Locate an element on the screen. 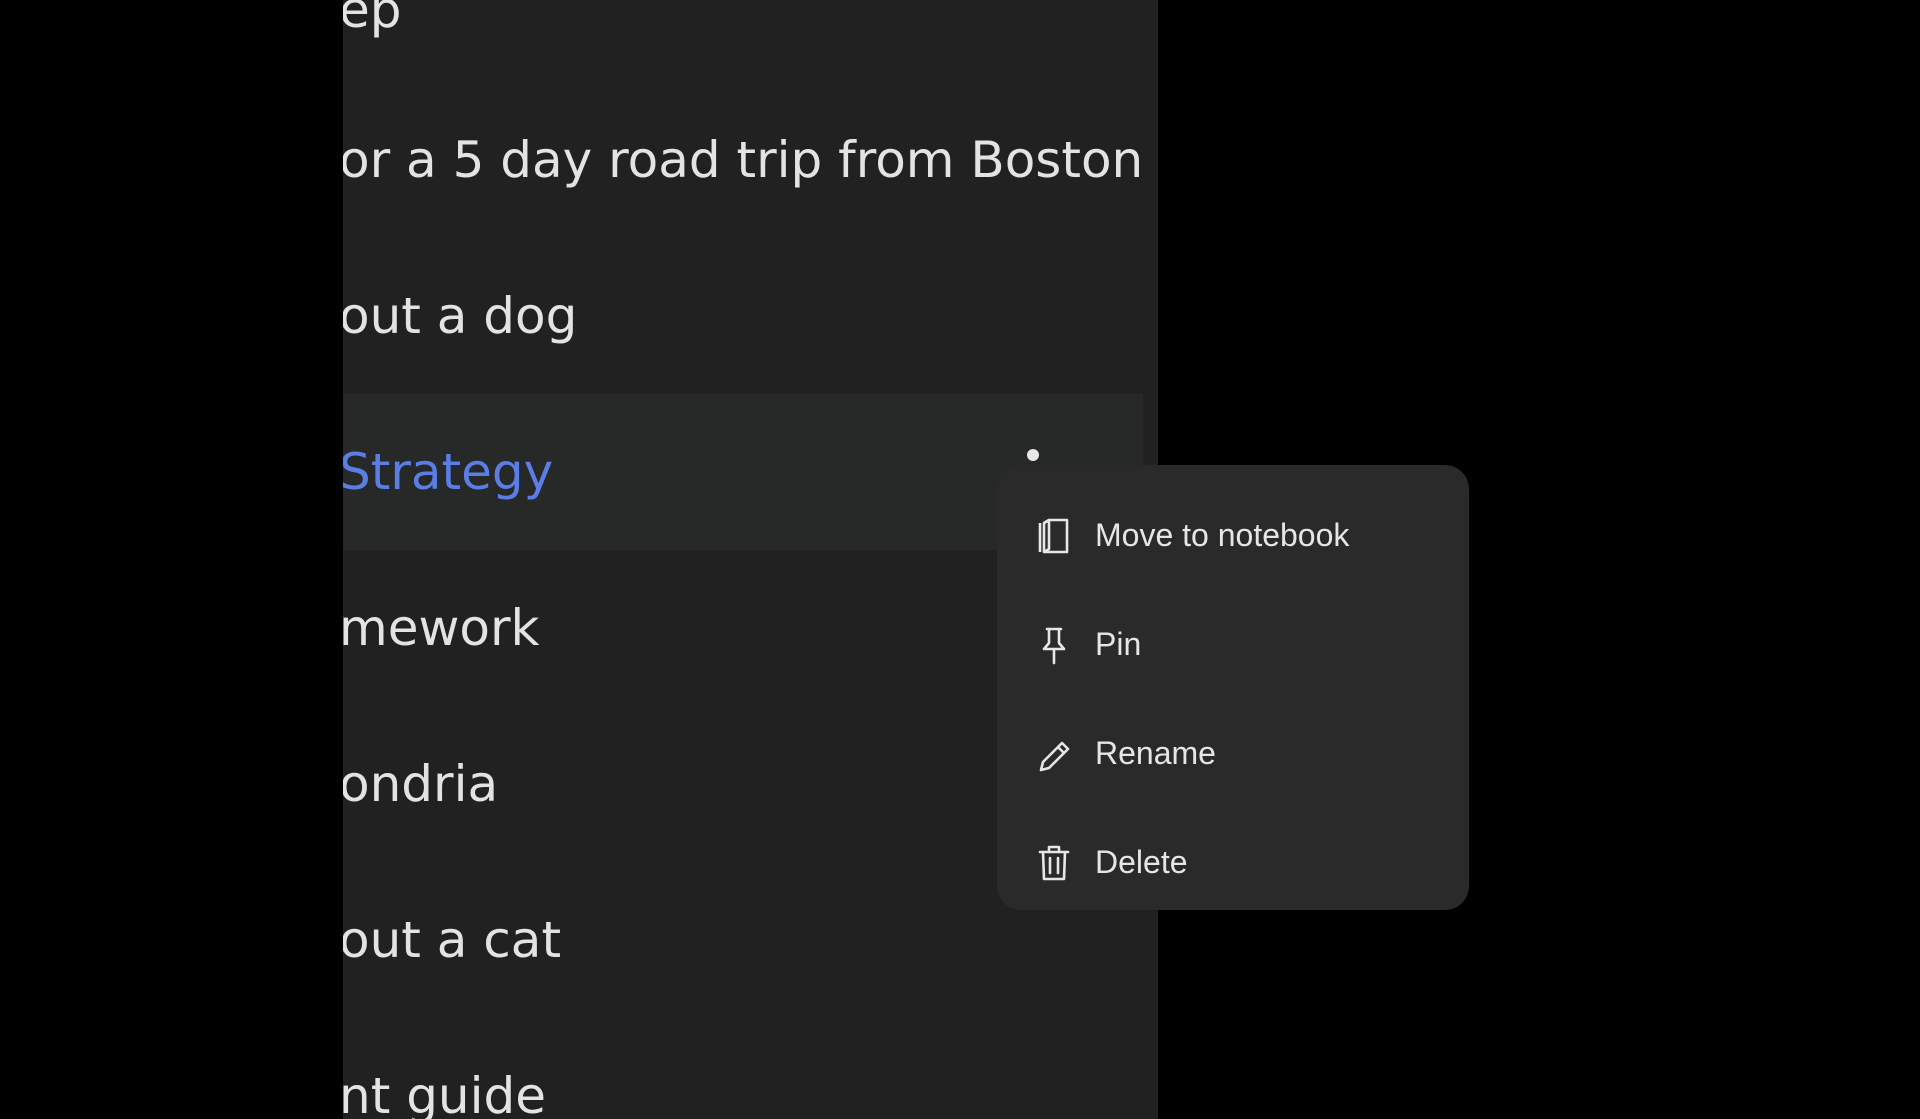 The width and height of the screenshot is (1920, 1119). chat-item: out a dog is located at coordinates (743, 316).